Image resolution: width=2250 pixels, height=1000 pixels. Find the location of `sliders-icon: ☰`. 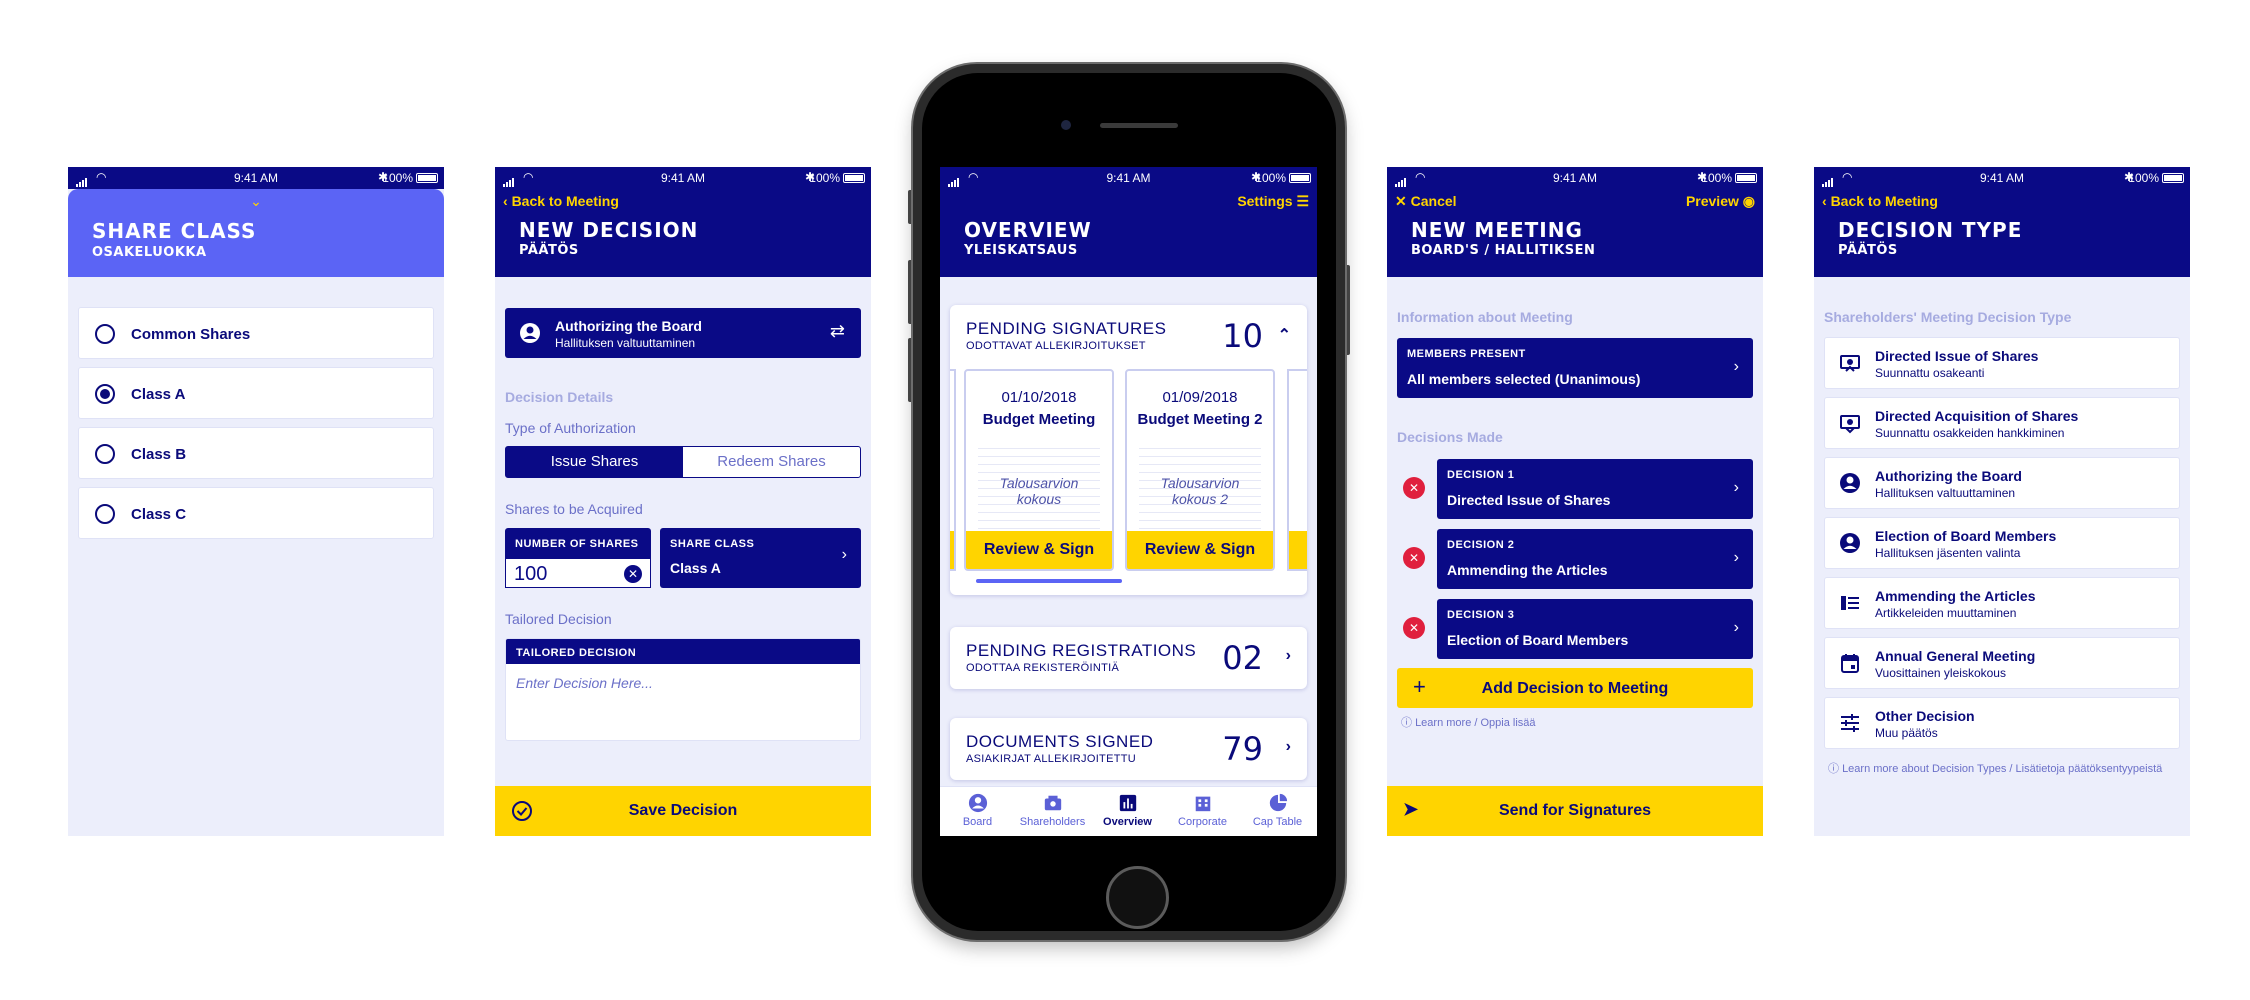

sliders-icon: ☰ is located at coordinates (1302, 201).